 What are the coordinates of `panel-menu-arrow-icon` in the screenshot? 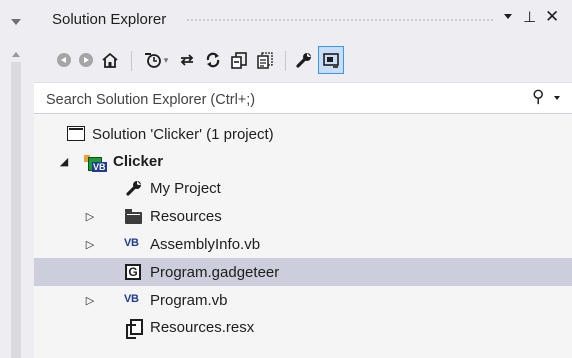 It's located at (16, 22).